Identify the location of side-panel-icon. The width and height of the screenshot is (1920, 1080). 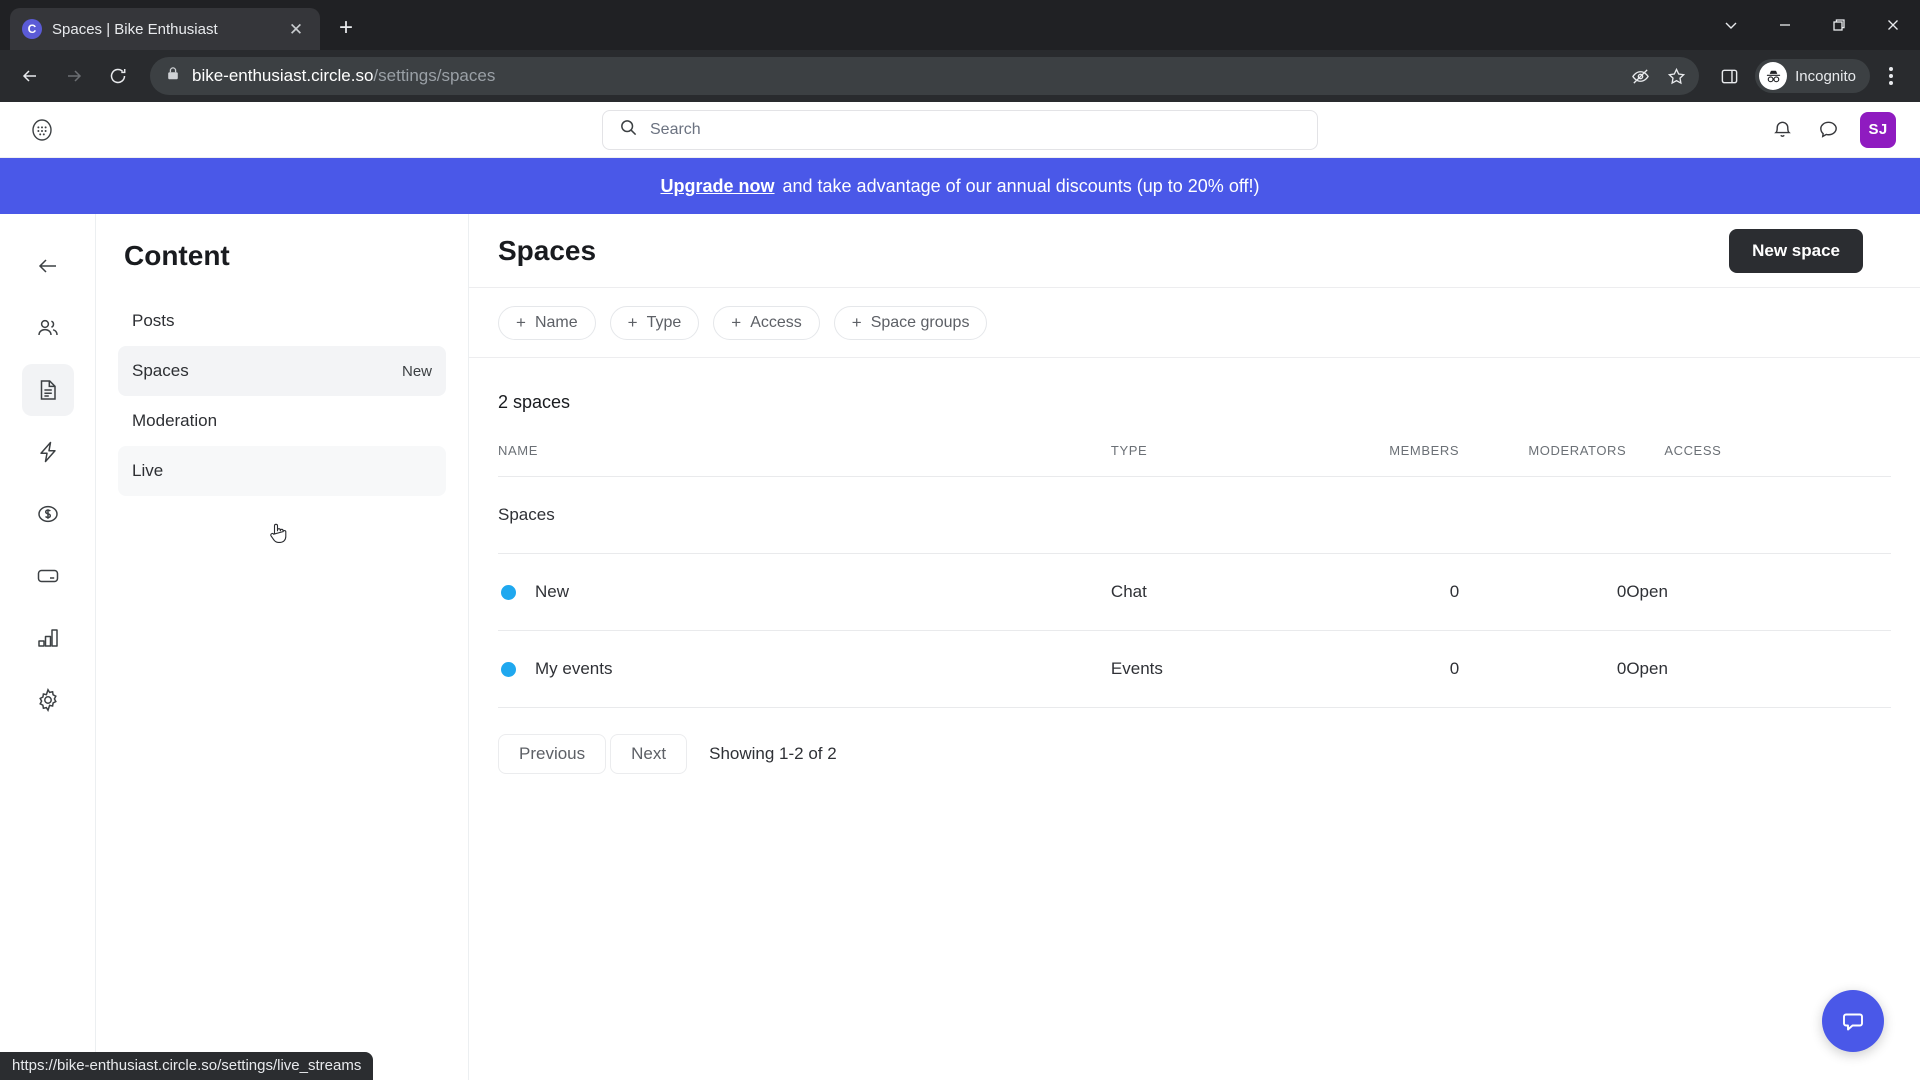
(1729, 76).